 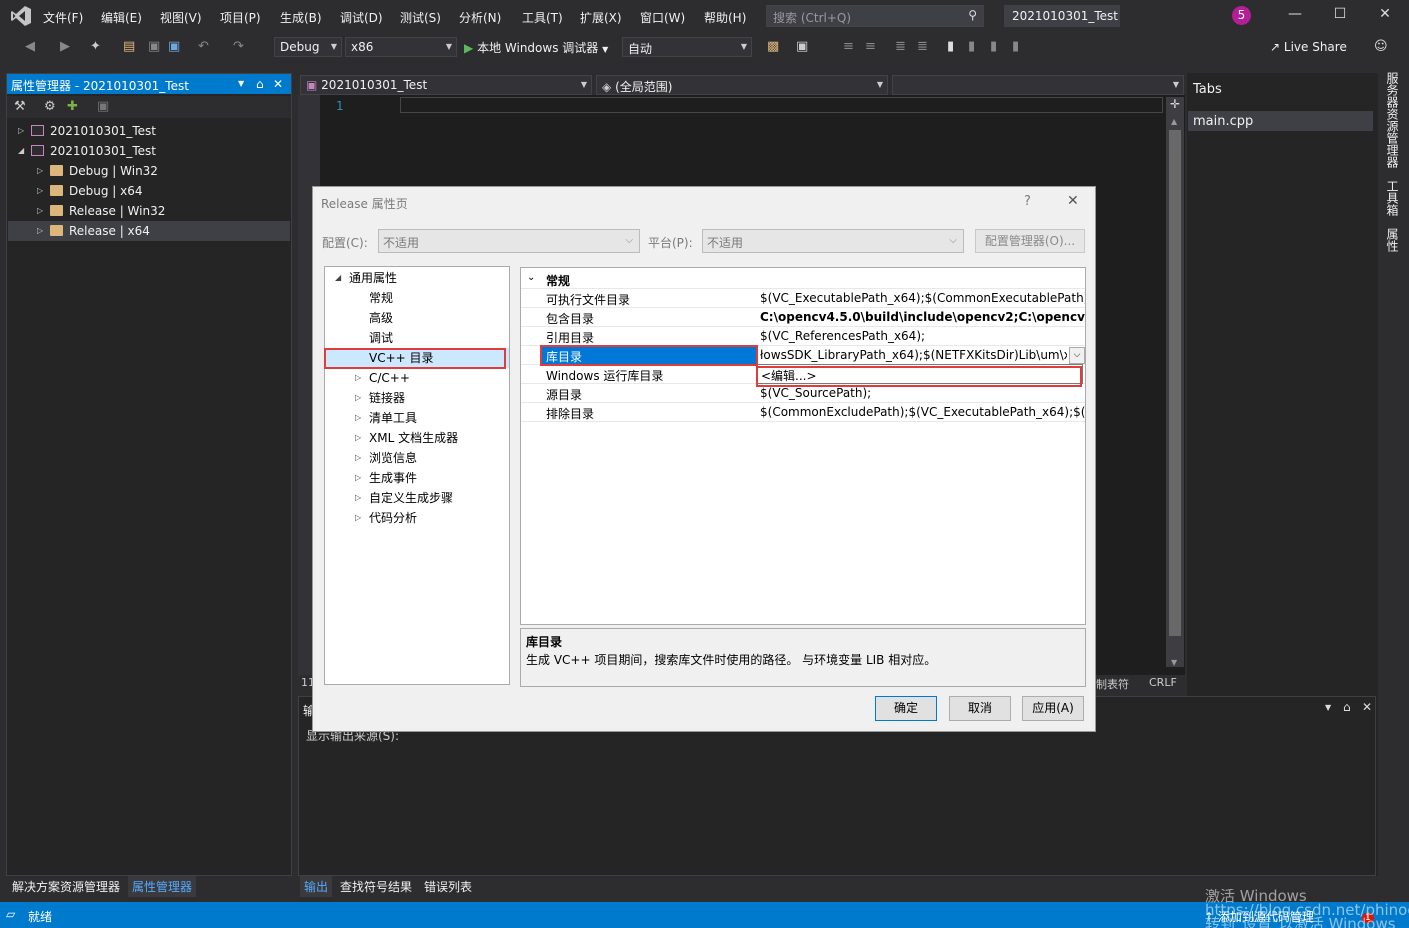 I want to click on menu-tools: 工具(T), so click(x=542, y=17).